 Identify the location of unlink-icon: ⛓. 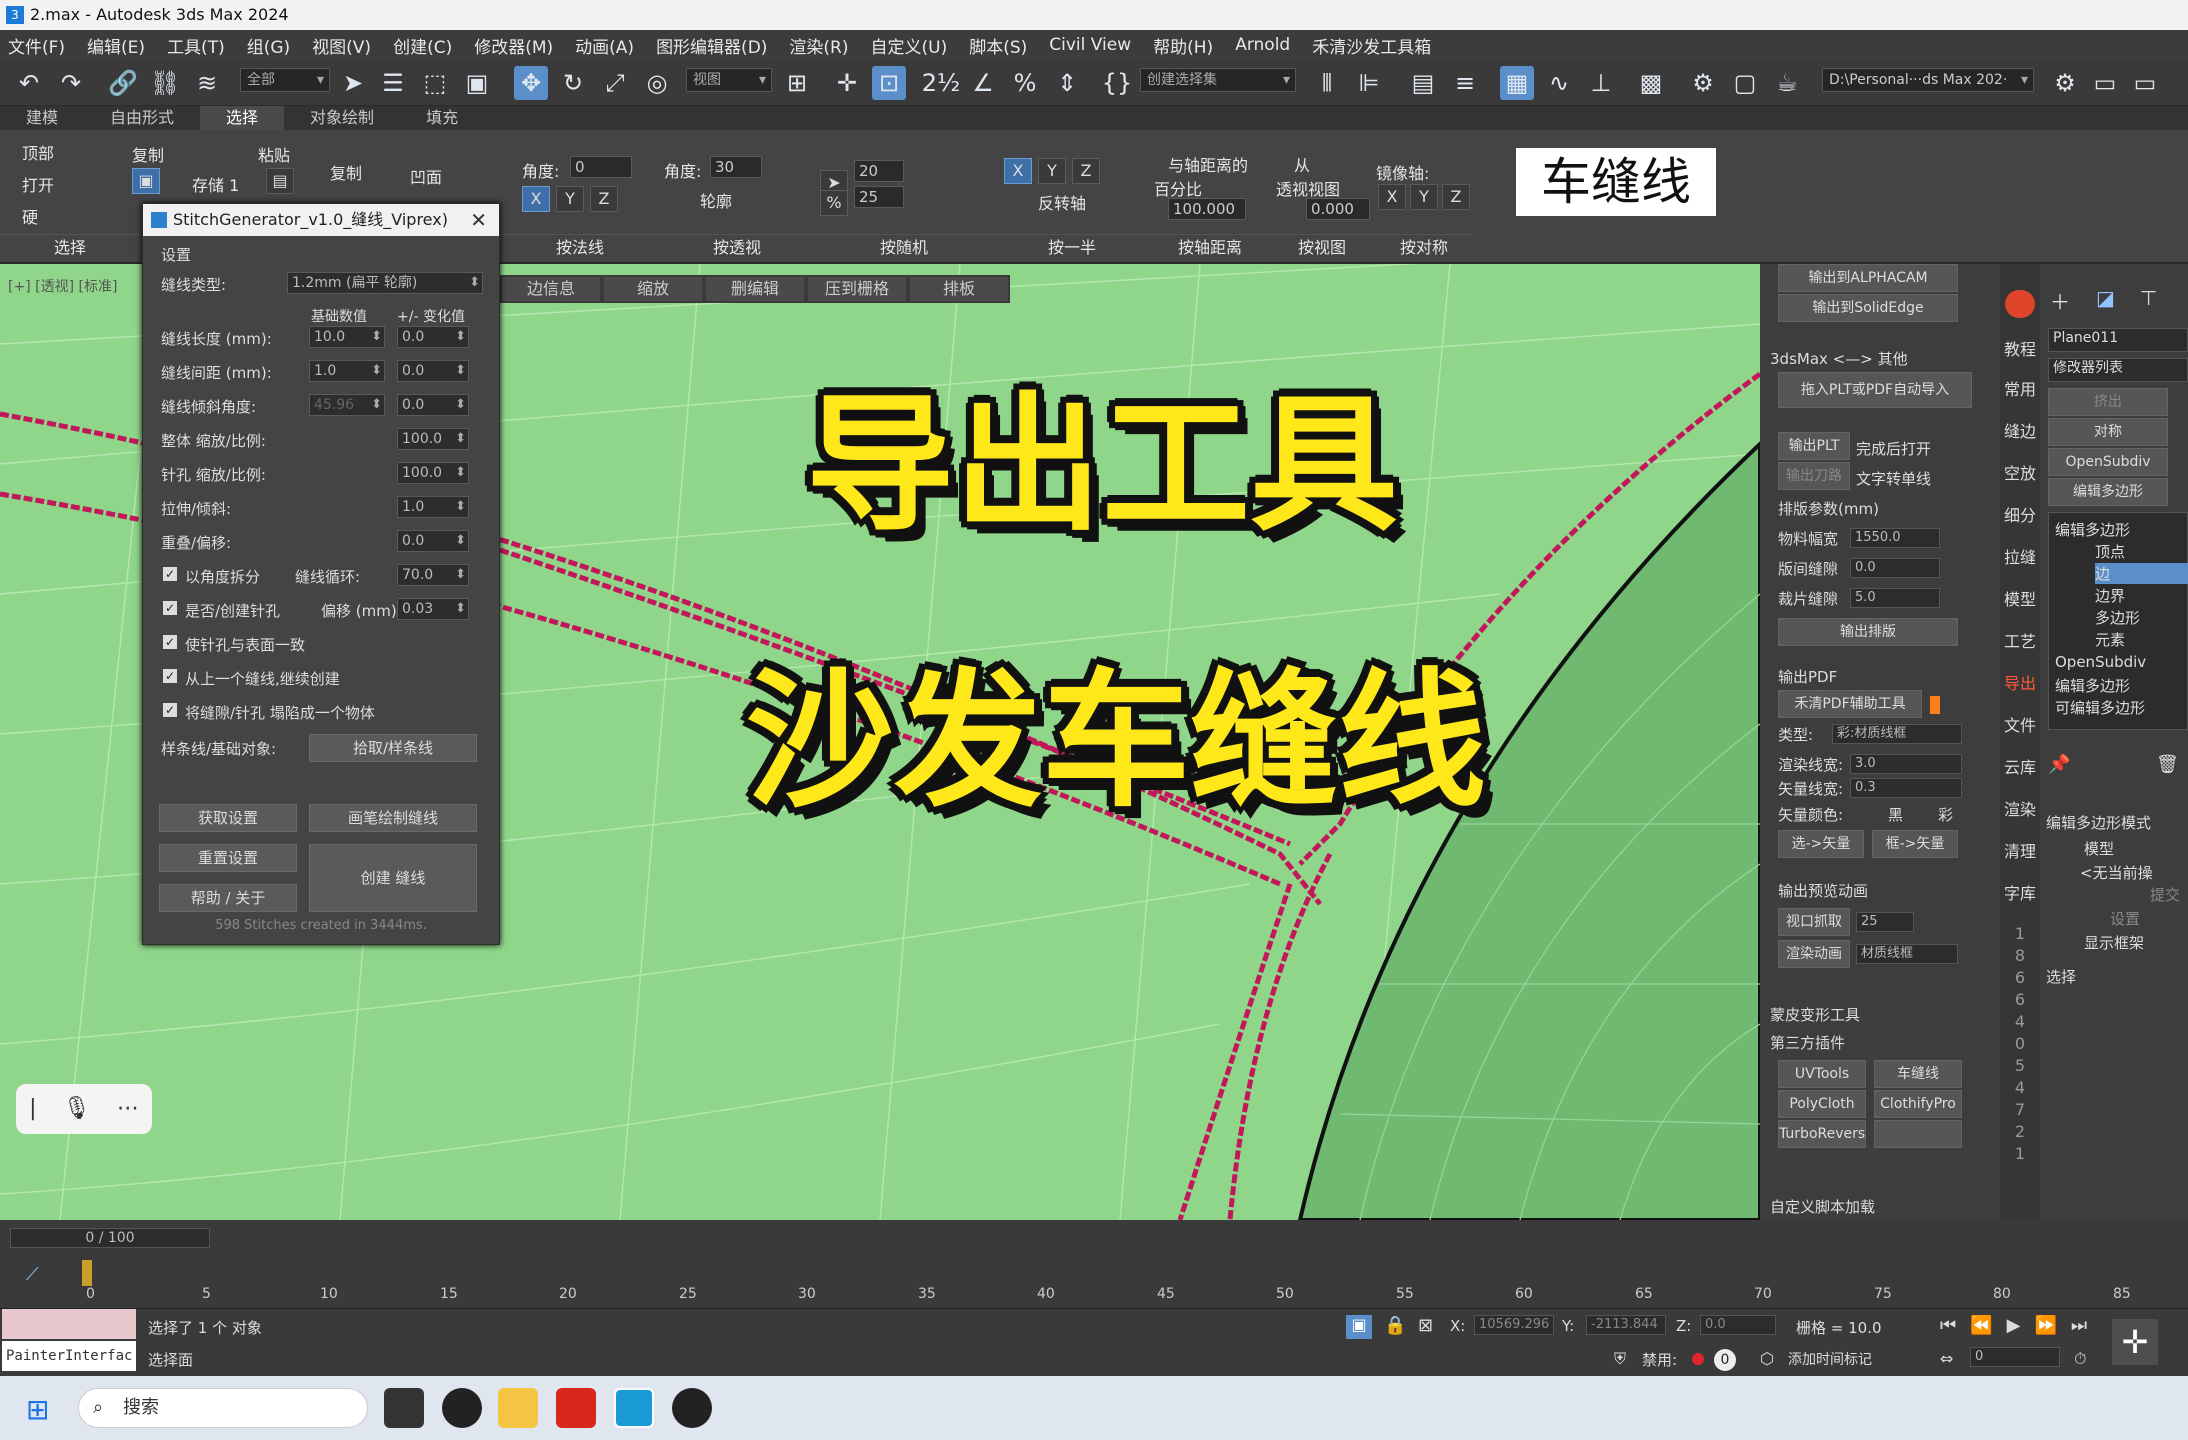
(165, 83).